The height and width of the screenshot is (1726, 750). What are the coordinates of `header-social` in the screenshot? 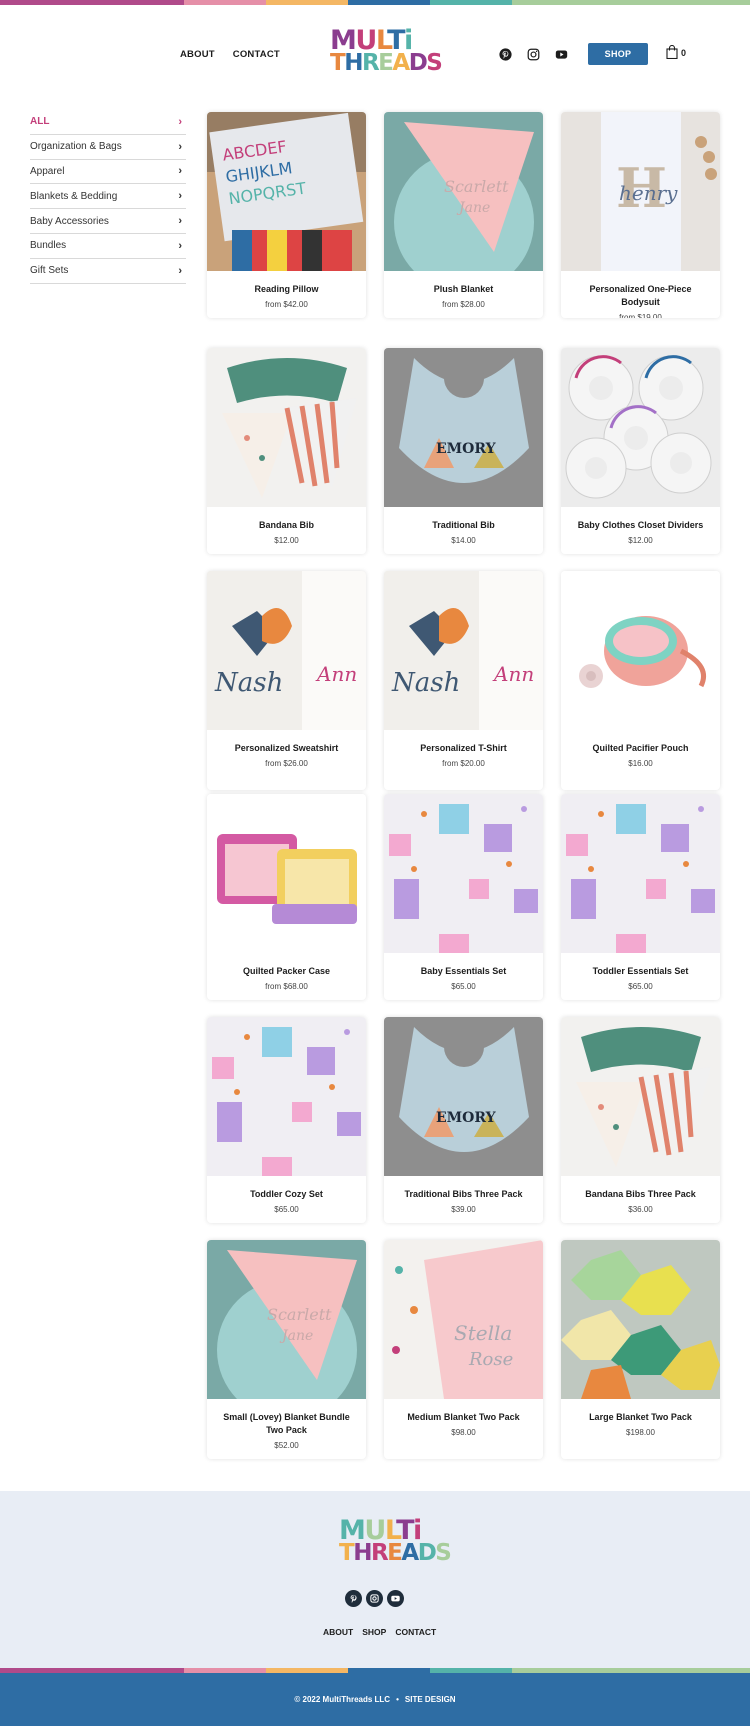 It's located at (533, 54).